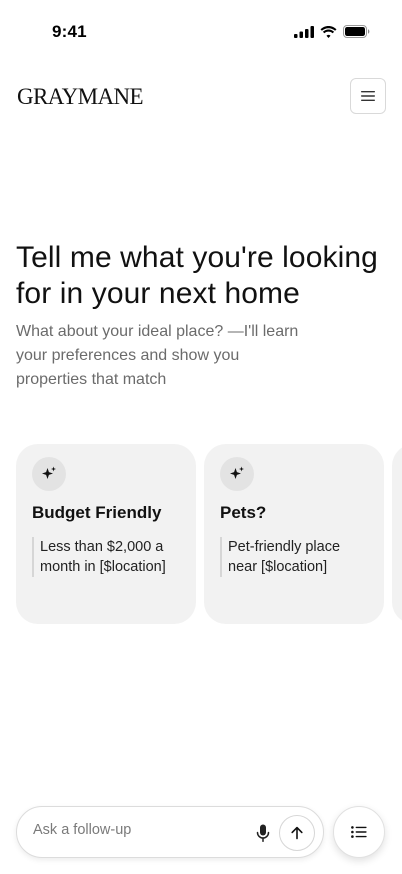 The width and height of the screenshot is (402, 874). I want to click on suggestion-card-title: Pets?, so click(243, 512).